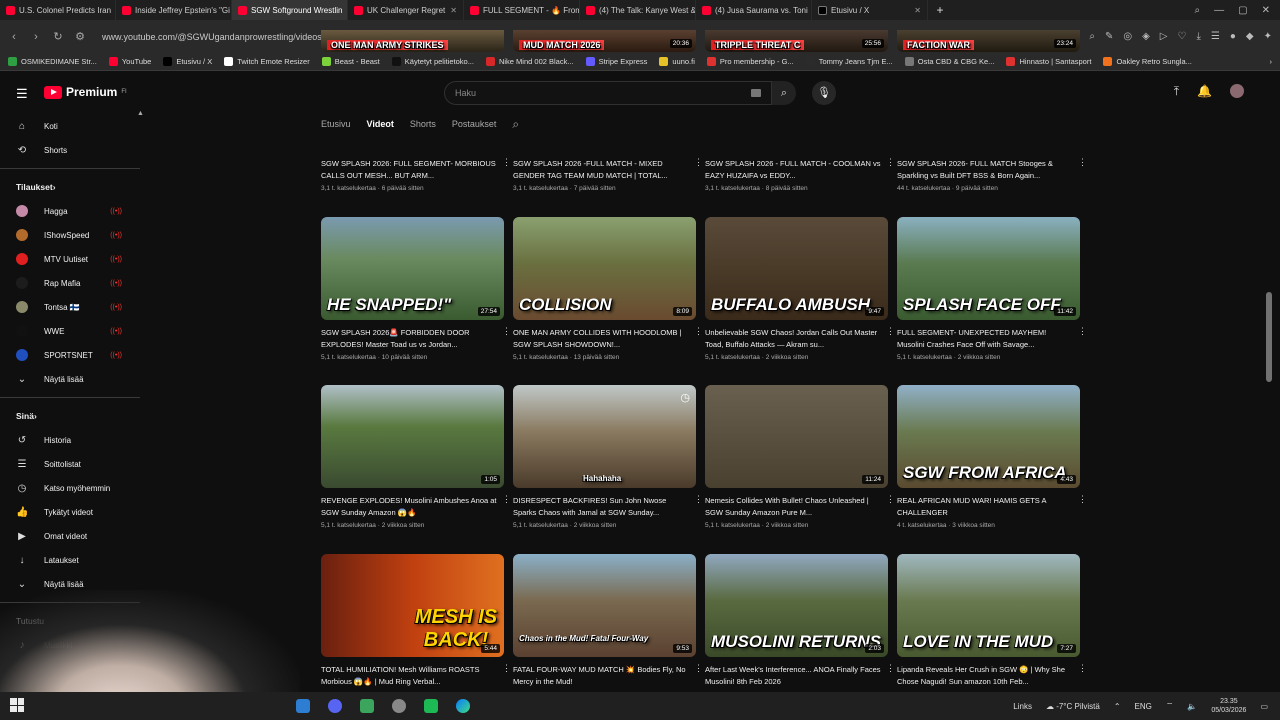  Describe the element at coordinates (22, 94) in the screenshot. I see `hamburger-menu-icon: ☰` at that location.